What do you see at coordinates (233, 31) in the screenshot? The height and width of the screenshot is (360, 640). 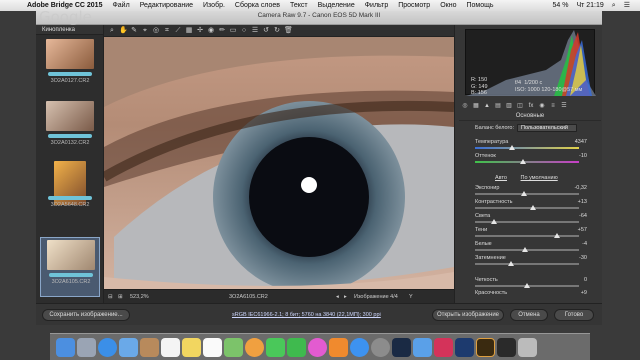 I see `graduated-filter-icon: ▭` at bounding box center [233, 31].